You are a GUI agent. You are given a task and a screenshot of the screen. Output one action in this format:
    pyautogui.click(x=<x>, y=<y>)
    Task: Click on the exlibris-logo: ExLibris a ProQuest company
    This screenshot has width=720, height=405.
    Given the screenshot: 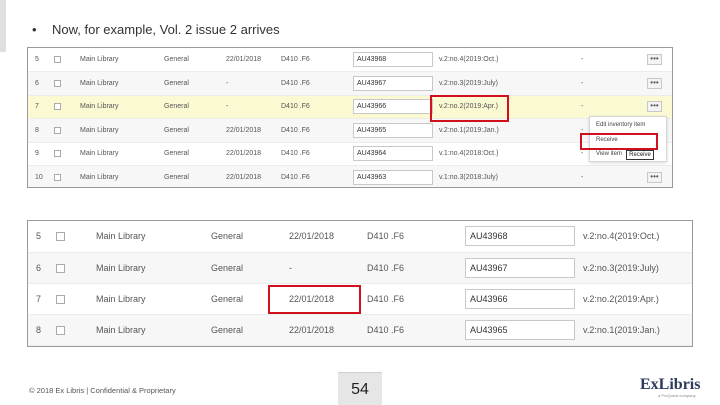 What is the action you would take?
    pyautogui.click(x=670, y=388)
    